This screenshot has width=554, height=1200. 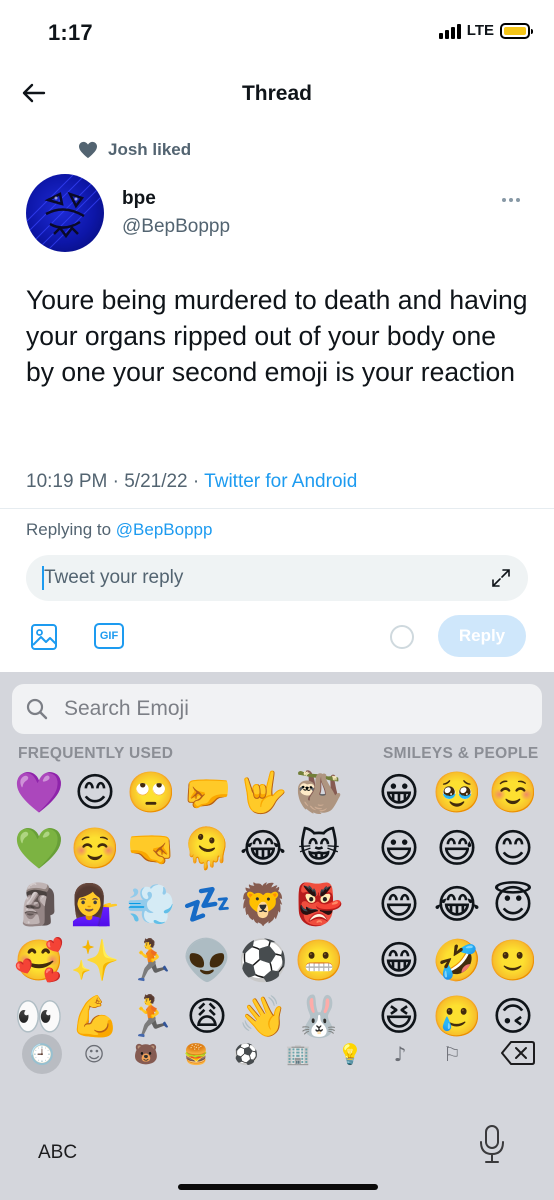 What do you see at coordinates (277, 709) in the screenshot?
I see `emoji-search-input: Search Emoji` at bounding box center [277, 709].